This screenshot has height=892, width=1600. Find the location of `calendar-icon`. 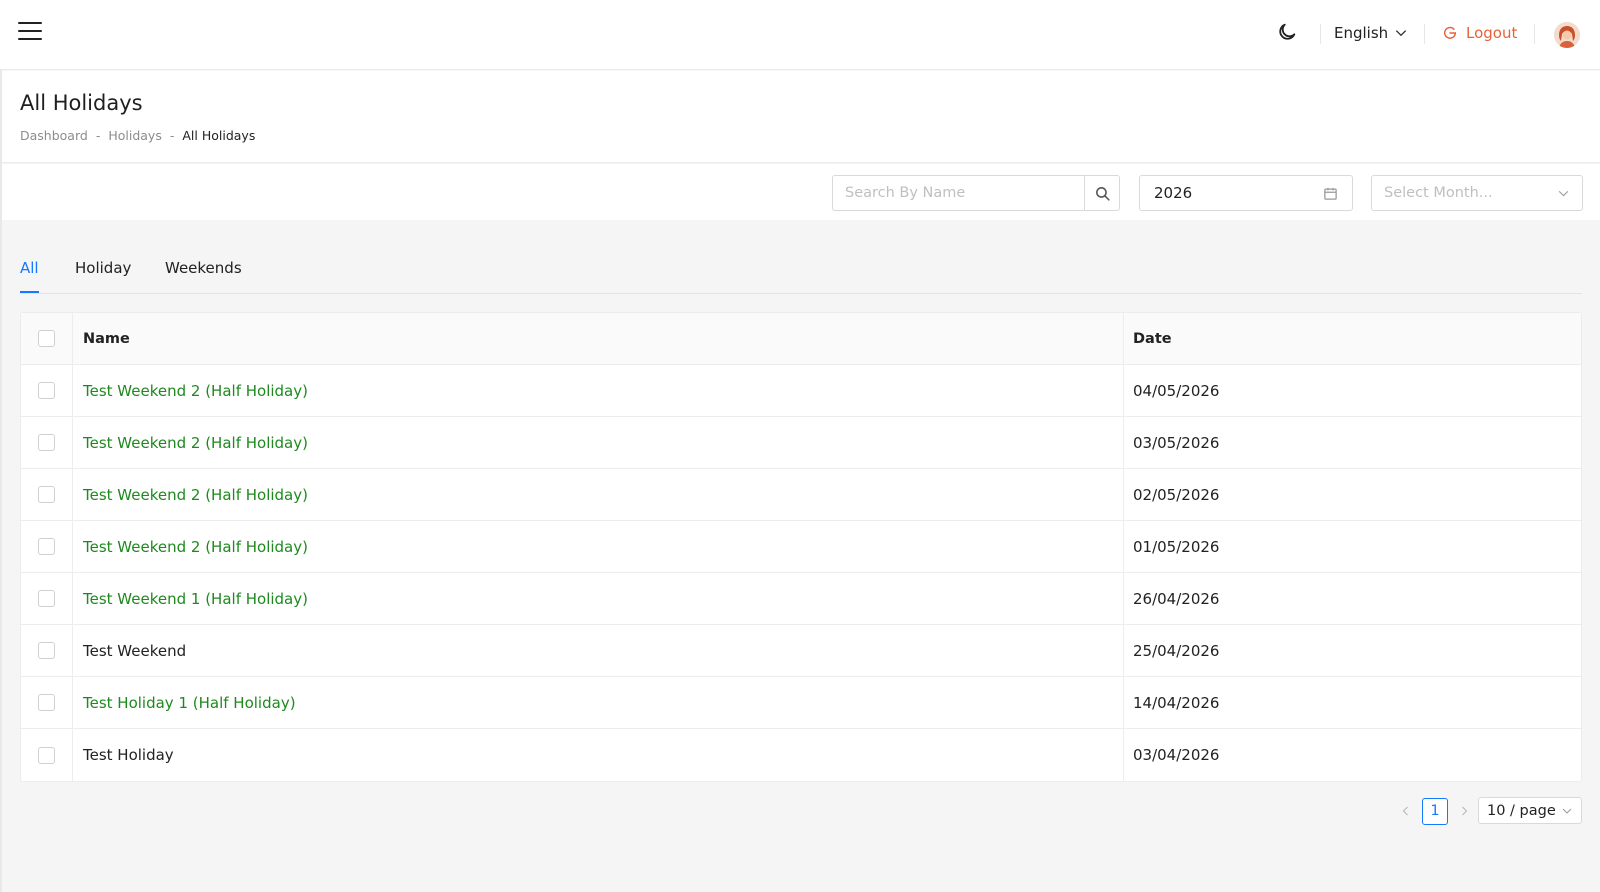

calendar-icon is located at coordinates (1330, 193).